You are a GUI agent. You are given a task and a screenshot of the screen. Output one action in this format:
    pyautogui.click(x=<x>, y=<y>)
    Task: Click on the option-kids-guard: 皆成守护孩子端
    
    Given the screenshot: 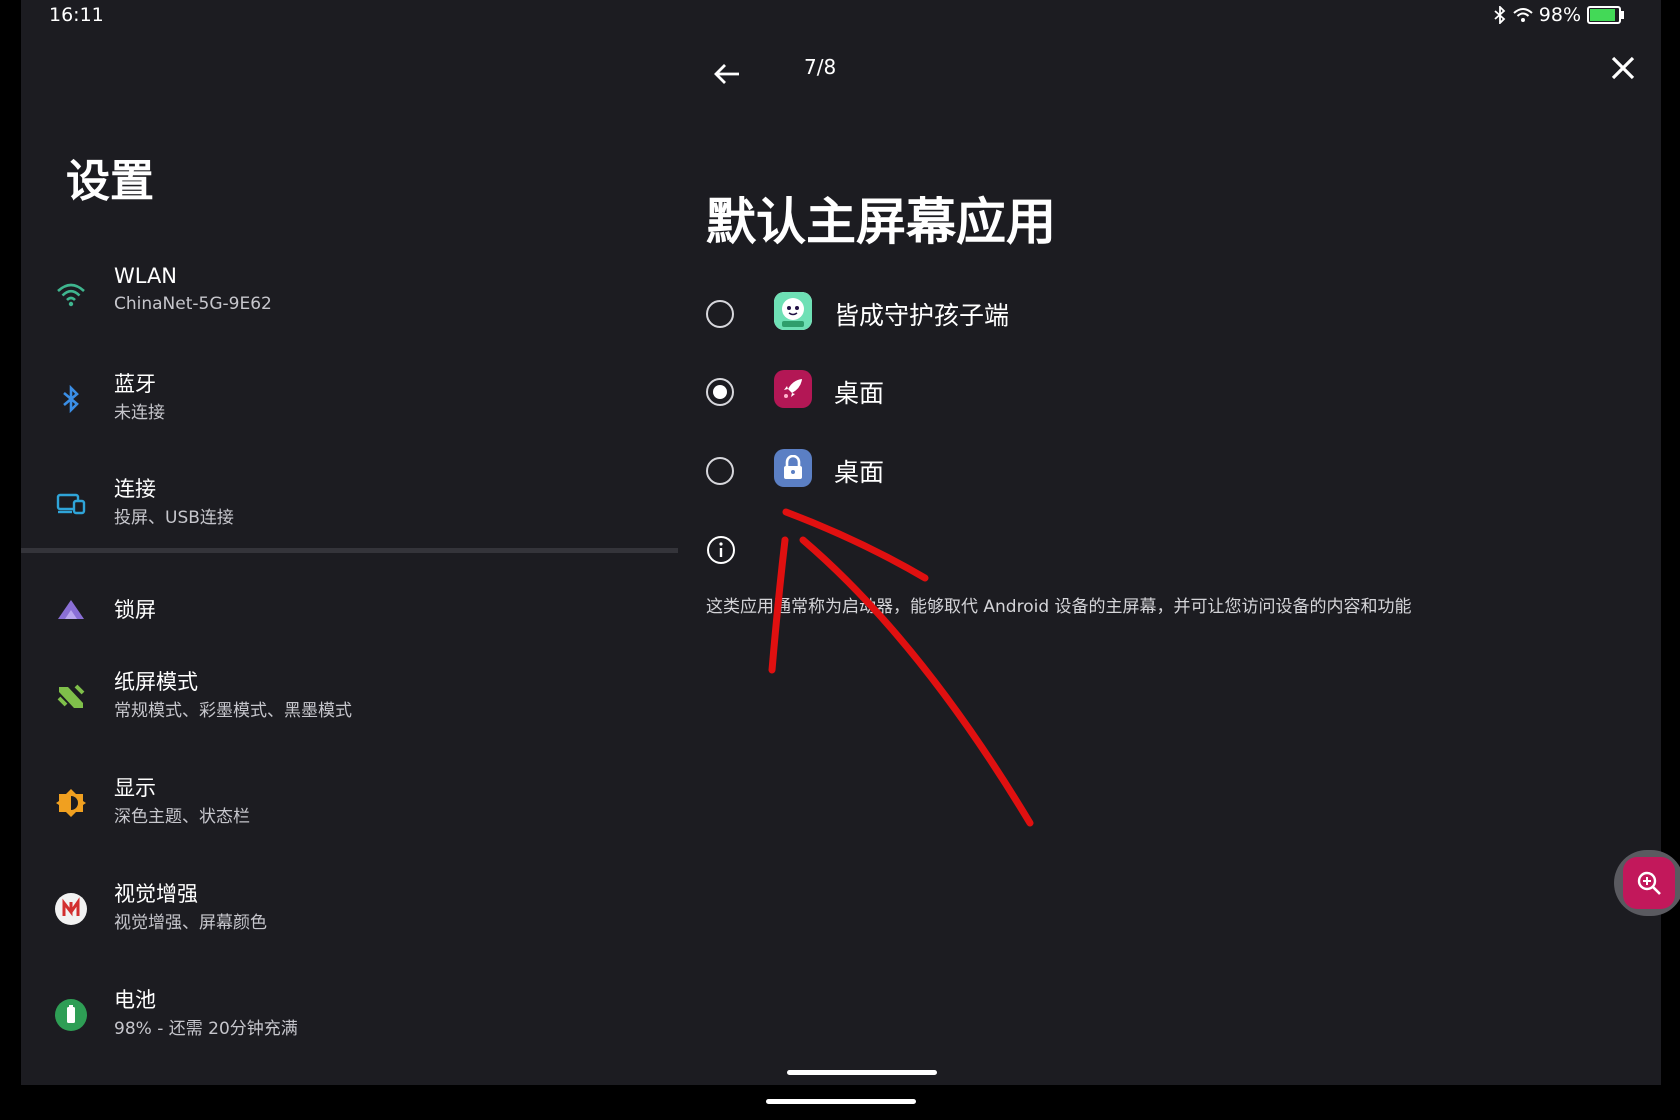 What is the action you would take?
    pyautogui.click(x=1006, y=315)
    